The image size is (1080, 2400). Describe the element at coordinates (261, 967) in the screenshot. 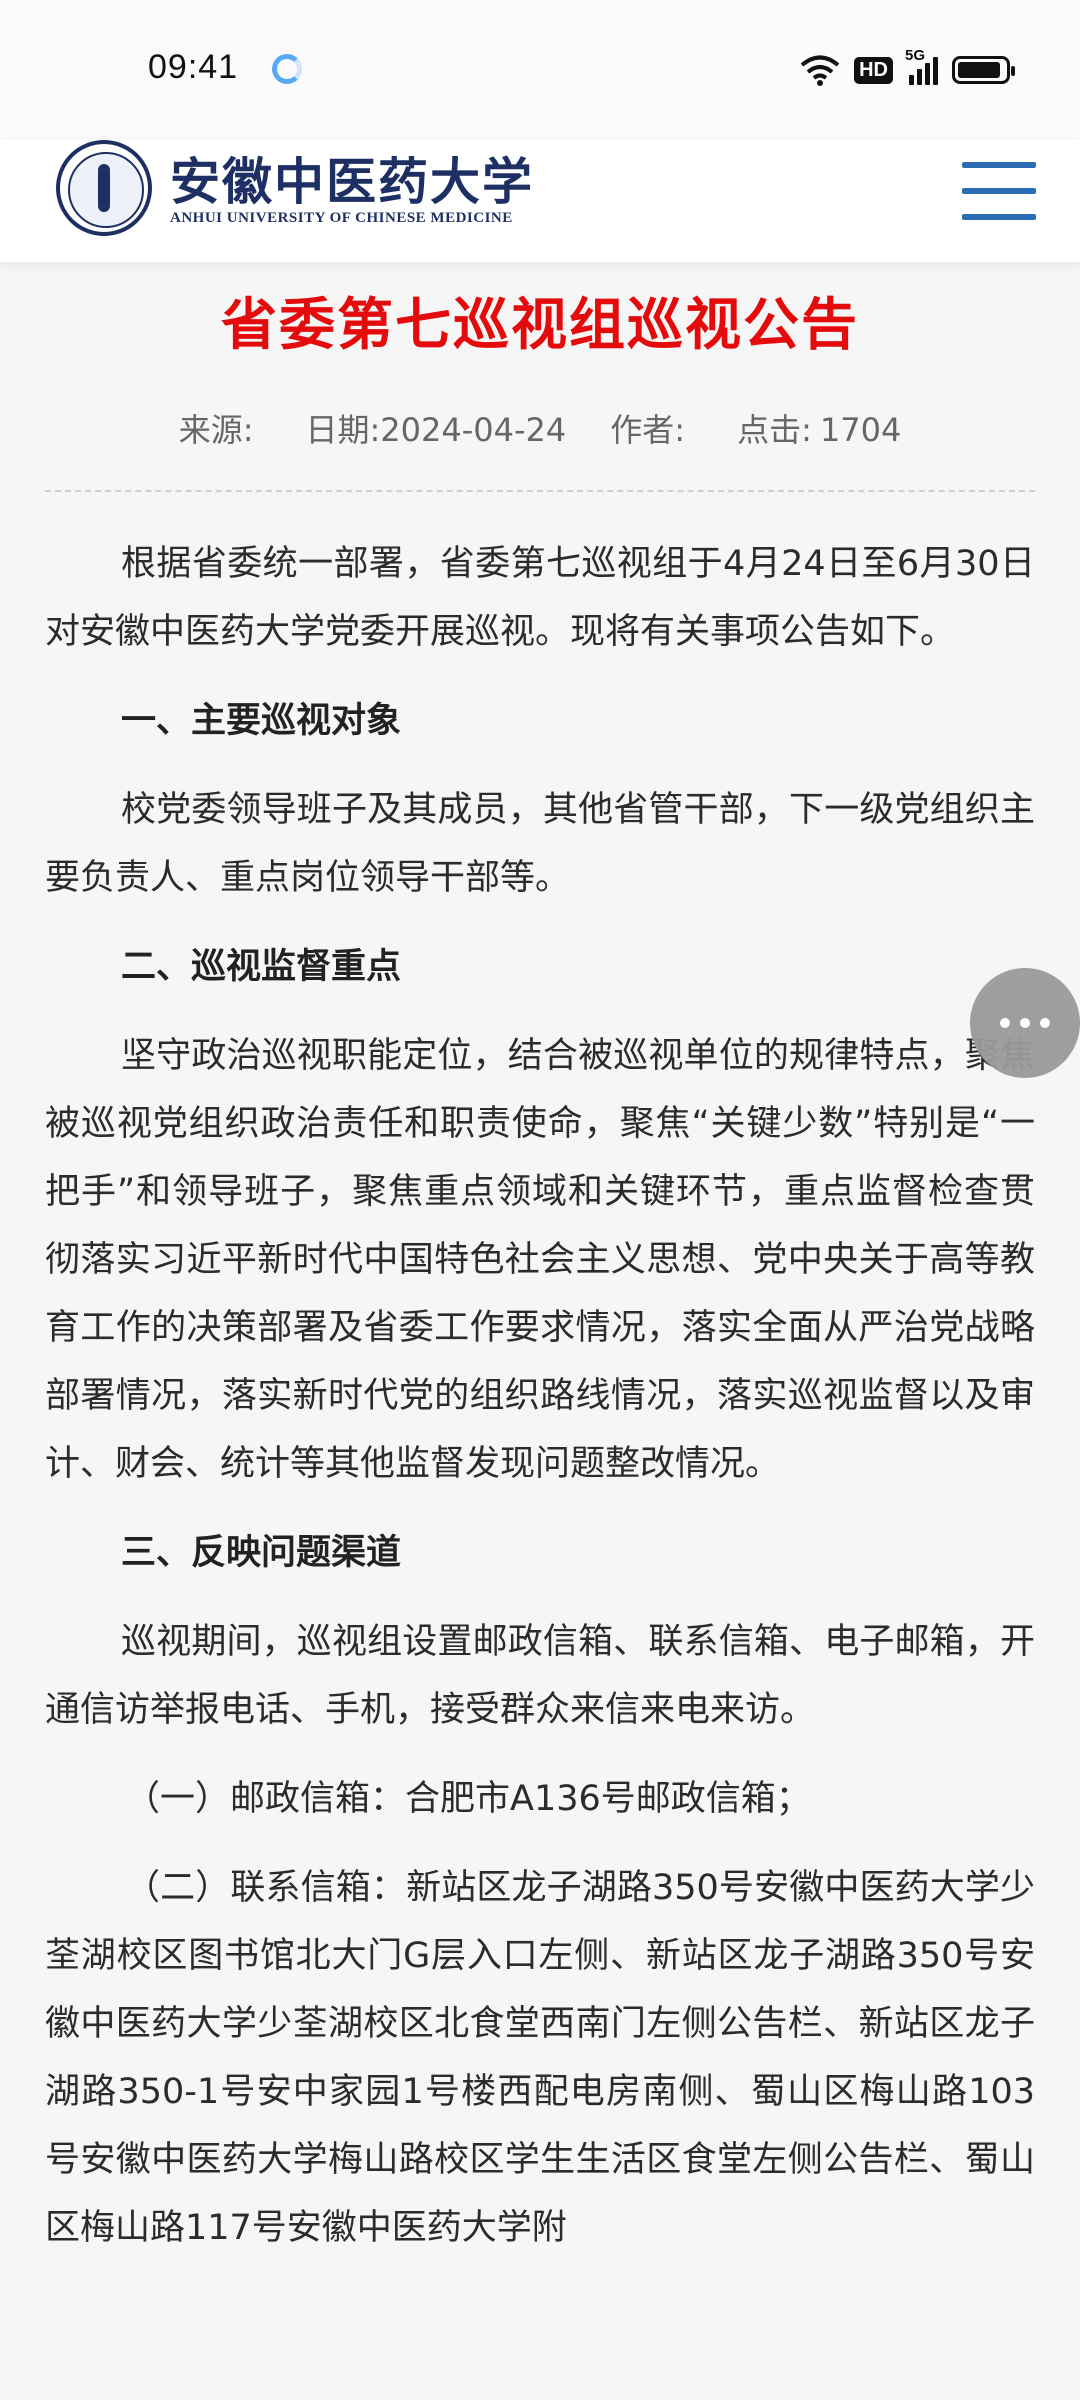

I see `section-heading-focus: 二、巡视监督重点` at that location.